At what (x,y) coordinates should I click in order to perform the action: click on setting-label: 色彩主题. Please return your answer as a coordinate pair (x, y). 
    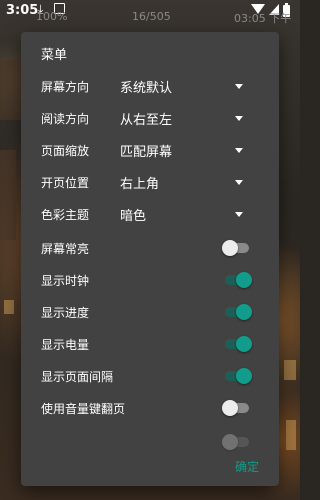
    Looking at the image, I should click on (65, 215).